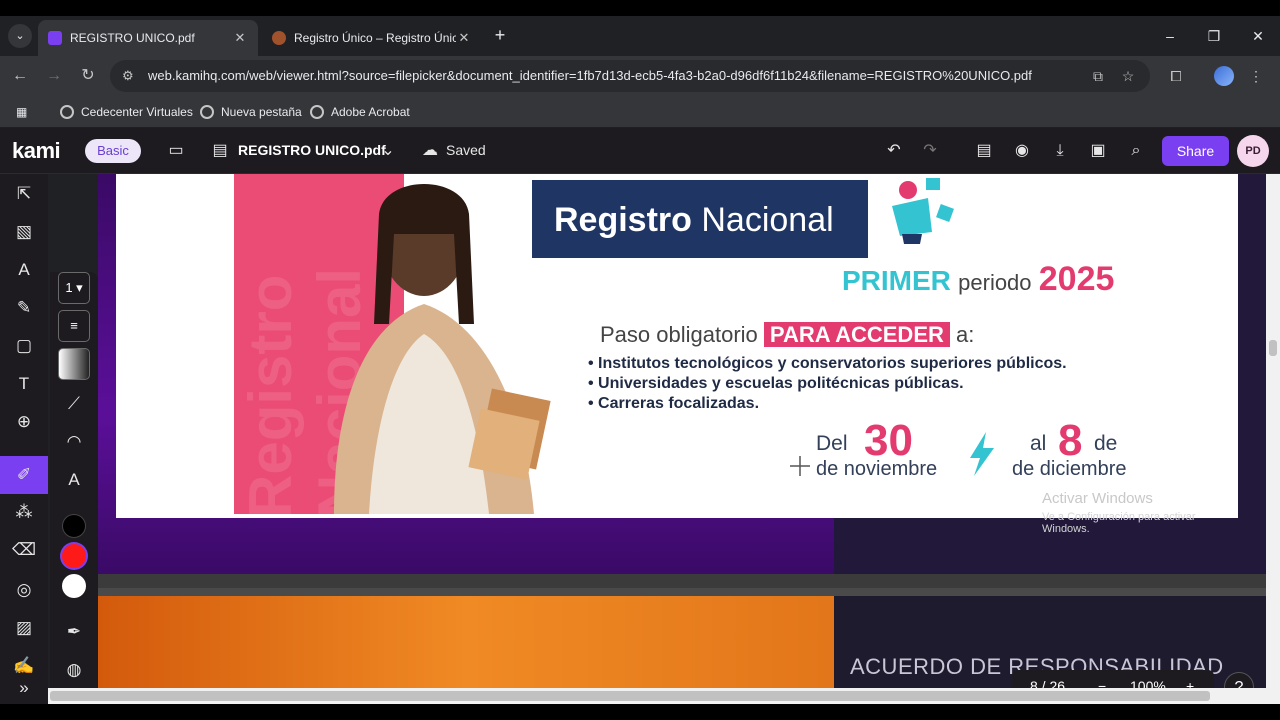 This screenshot has width=1280, height=720. What do you see at coordinates (984, 151) in the screenshot?
I see `document-outline-icon: ▤` at bounding box center [984, 151].